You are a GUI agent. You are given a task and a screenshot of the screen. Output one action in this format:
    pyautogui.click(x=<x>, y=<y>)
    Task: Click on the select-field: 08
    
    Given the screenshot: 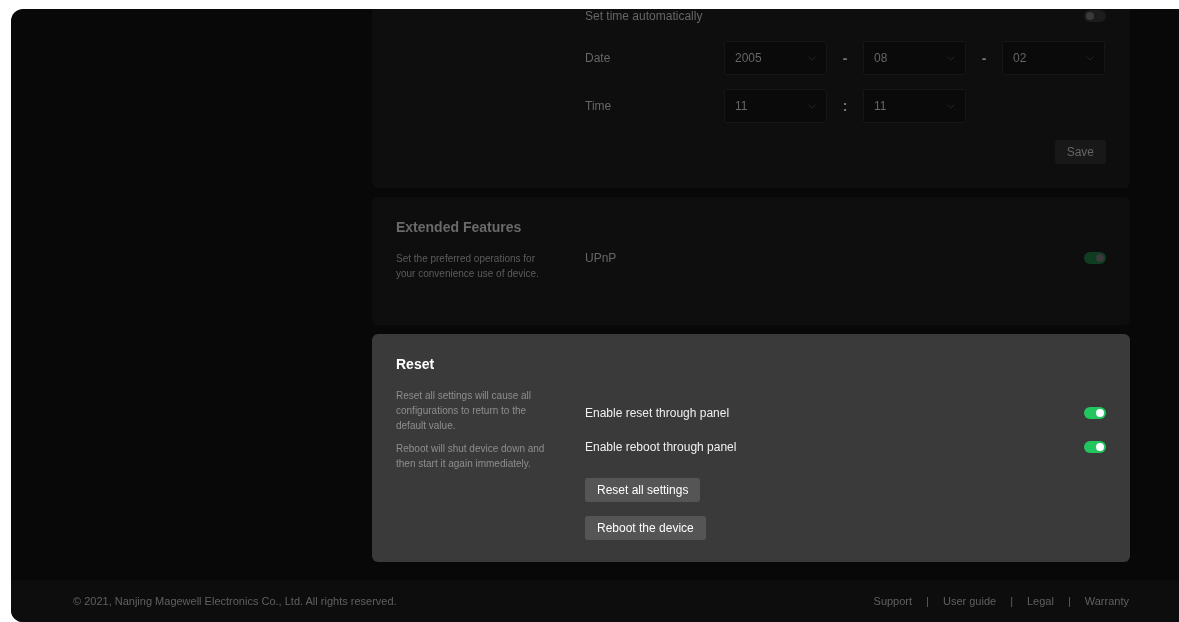 What is the action you would take?
    pyautogui.click(x=914, y=58)
    